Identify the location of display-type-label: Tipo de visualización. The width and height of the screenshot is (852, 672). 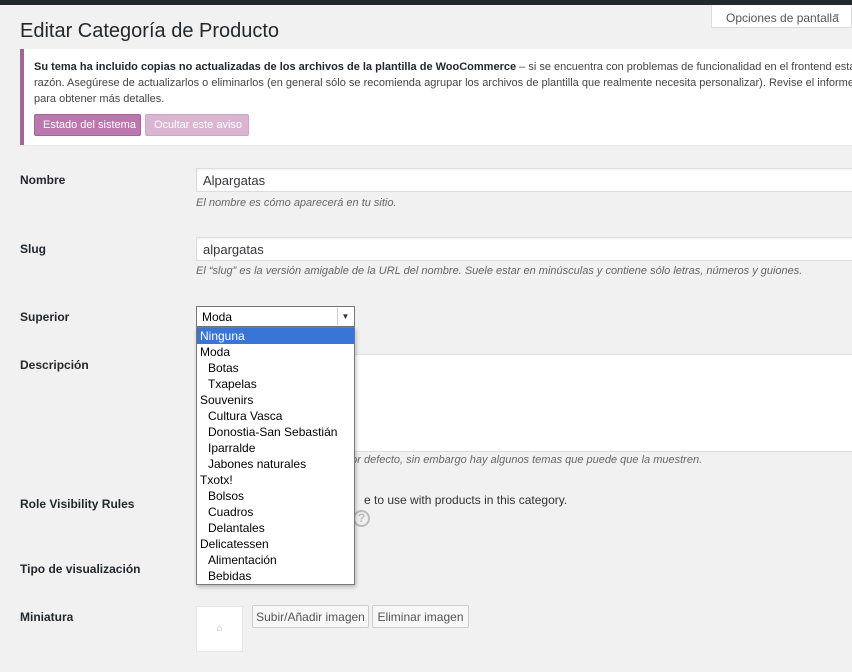
(80, 569).